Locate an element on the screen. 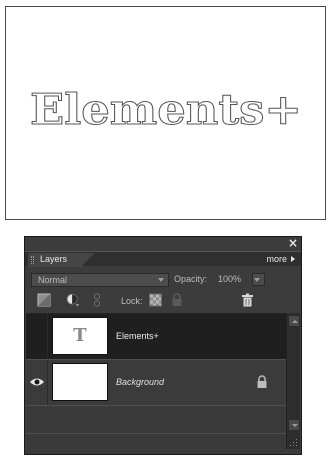  canvas-art: Elements+ is located at coordinates (166, 110).